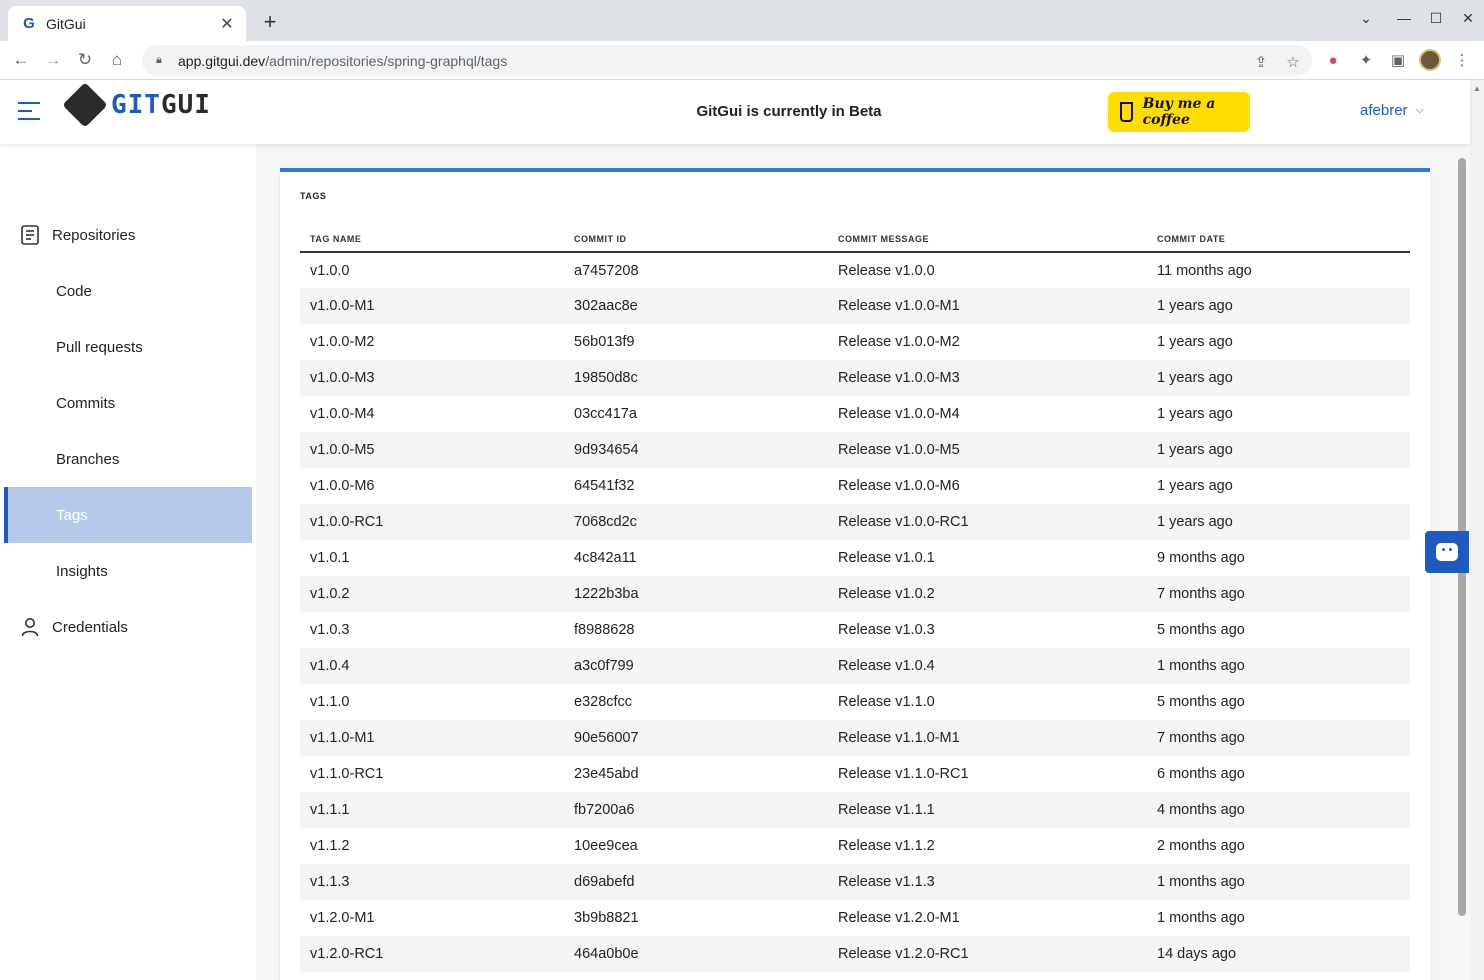 The image size is (1484, 980). Describe the element at coordinates (1201, 702) in the screenshot. I see `commit-date-cell: 5 months ago` at that location.